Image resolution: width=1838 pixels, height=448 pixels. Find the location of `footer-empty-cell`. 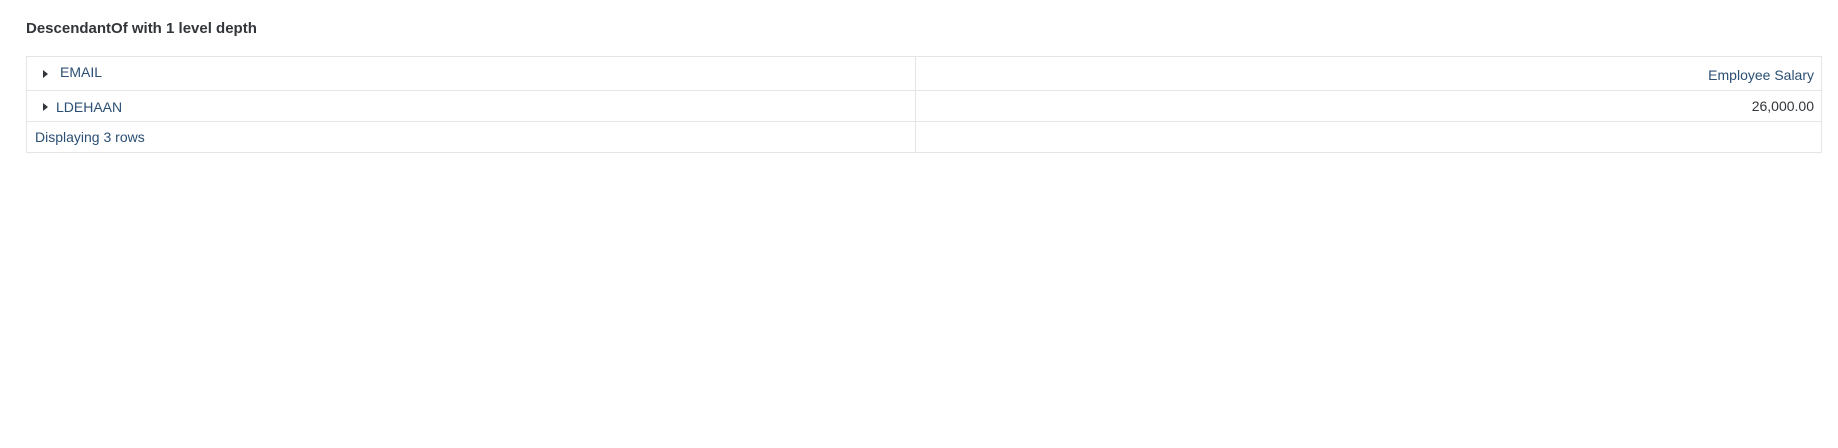

footer-empty-cell is located at coordinates (1368, 137).